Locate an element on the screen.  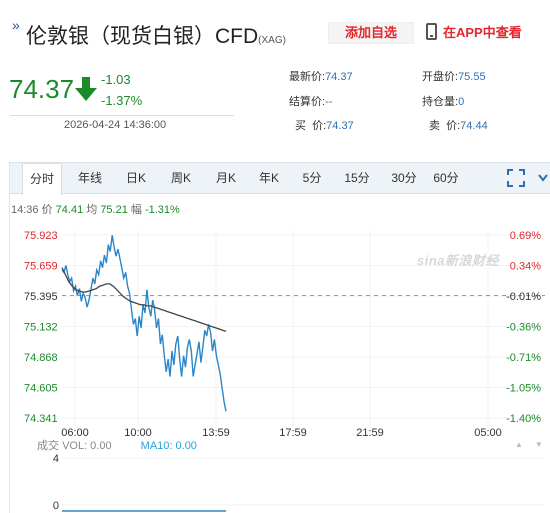
y-tick-price: 75.659 is located at coordinates (41, 267).